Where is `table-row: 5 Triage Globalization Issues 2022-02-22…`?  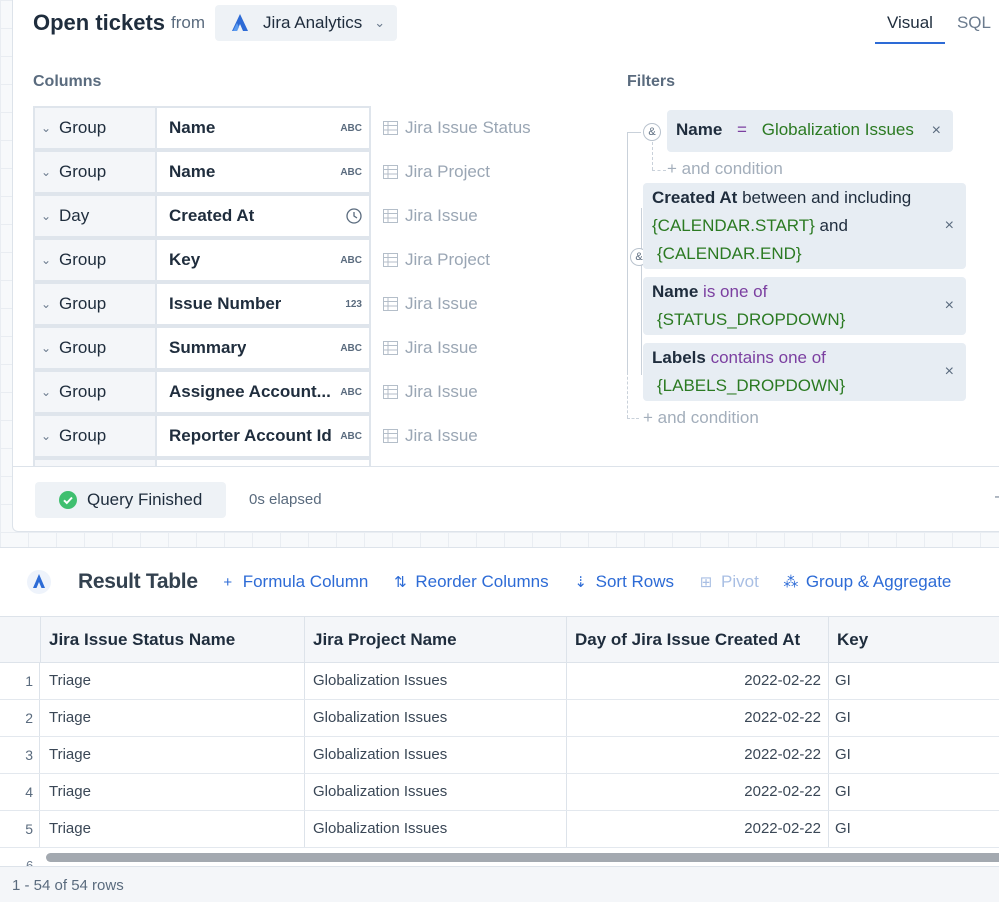
table-row: 5 Triage Globalization Issues 2022-02-22… is located at coordinates (499, 829).